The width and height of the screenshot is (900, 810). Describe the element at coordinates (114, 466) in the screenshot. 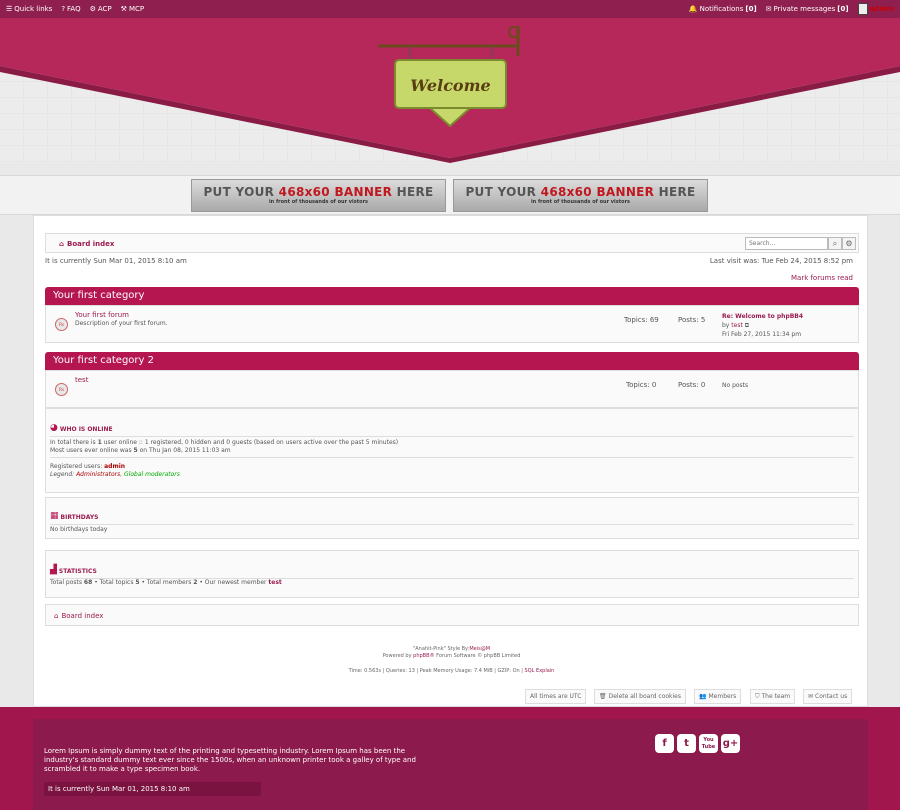

I see `online-user-link: admin` at that location.